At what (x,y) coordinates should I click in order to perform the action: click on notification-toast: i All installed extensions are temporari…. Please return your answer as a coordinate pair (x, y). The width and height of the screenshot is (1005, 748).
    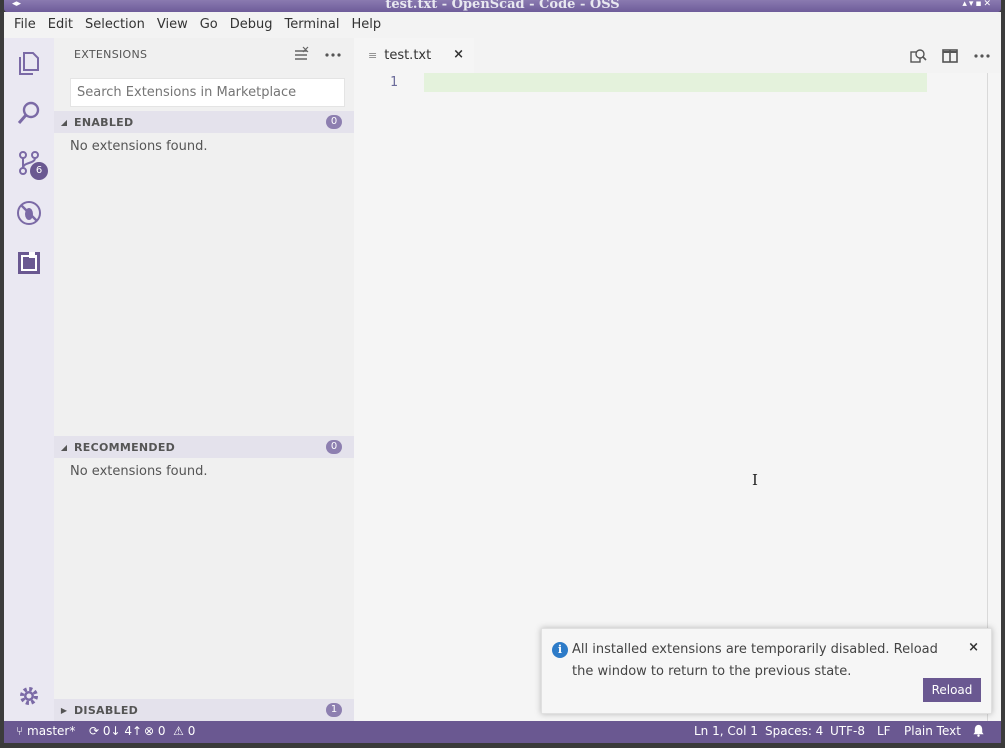
    Looking at the image, I should click on (766, 671).